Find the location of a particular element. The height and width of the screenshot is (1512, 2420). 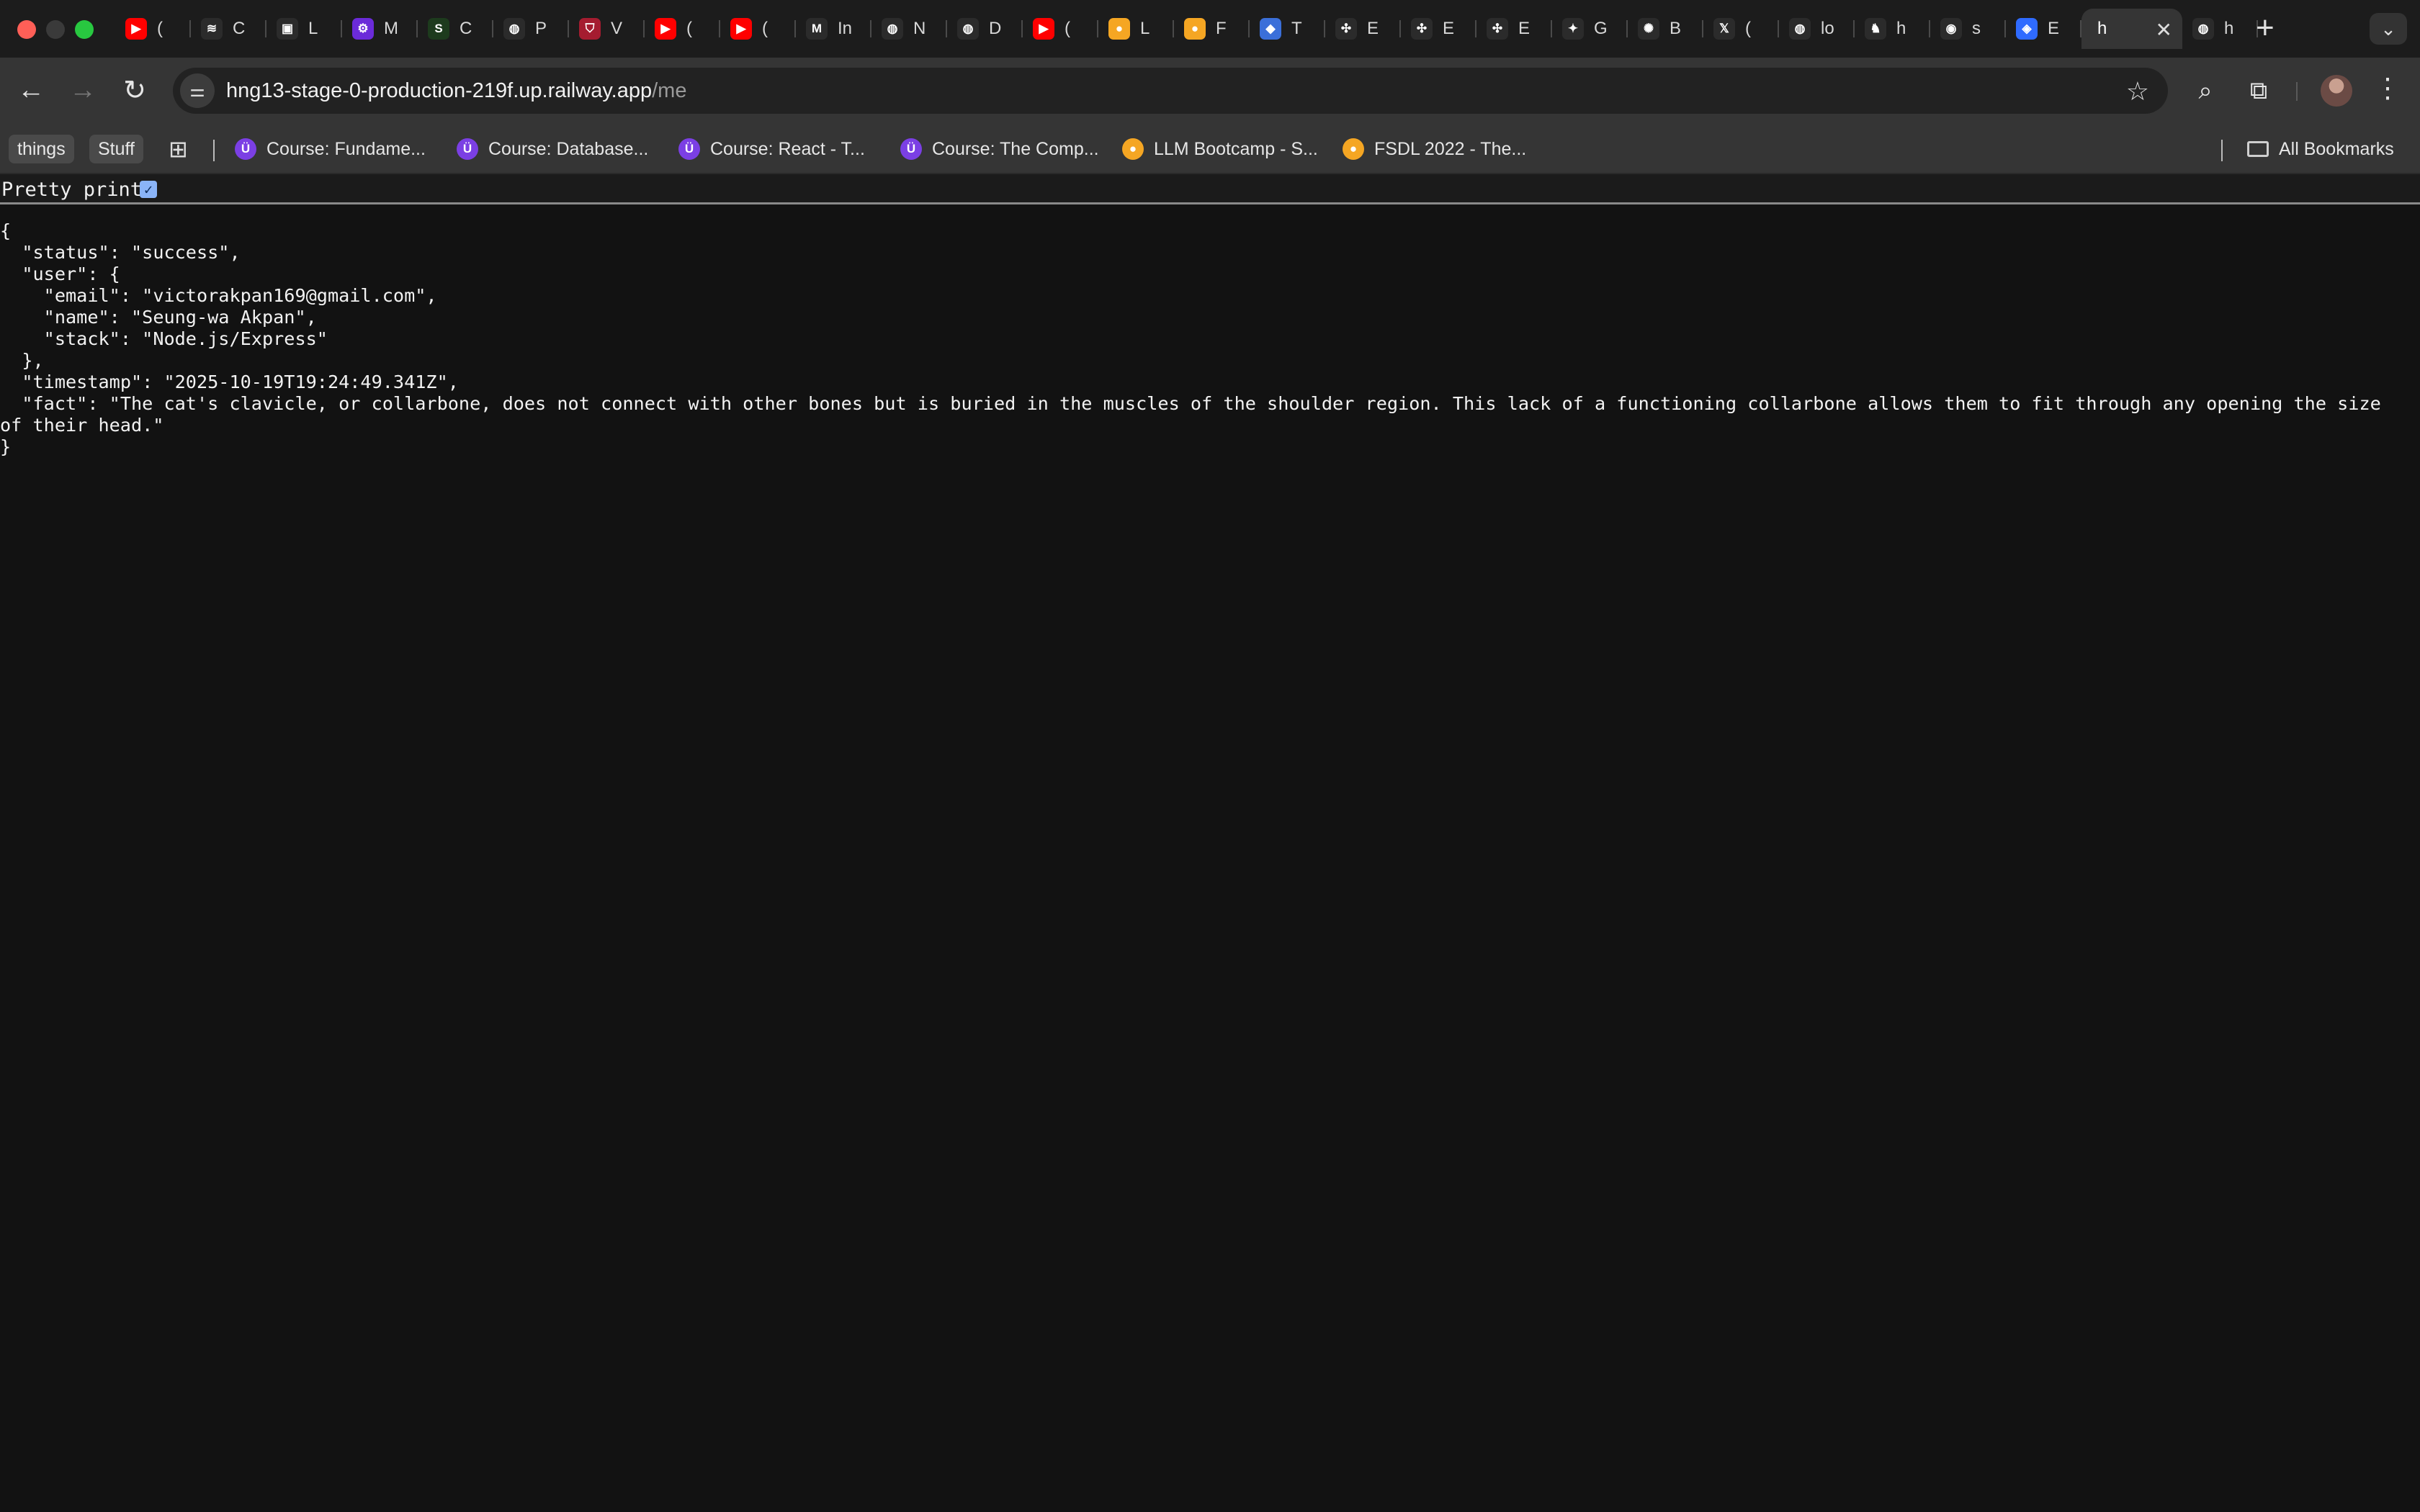

wave-icon: ≋ is located at coordinates (212, 29).